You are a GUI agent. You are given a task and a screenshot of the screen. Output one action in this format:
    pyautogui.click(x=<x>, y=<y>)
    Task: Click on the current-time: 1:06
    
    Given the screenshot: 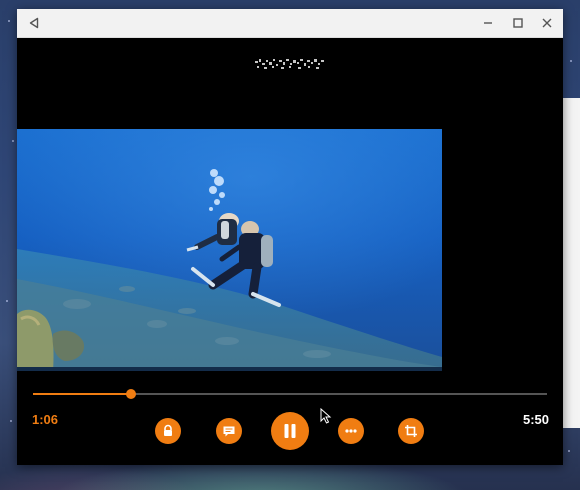 What is the action you would take?
    pyautogui.click(x=45, y=419)
    